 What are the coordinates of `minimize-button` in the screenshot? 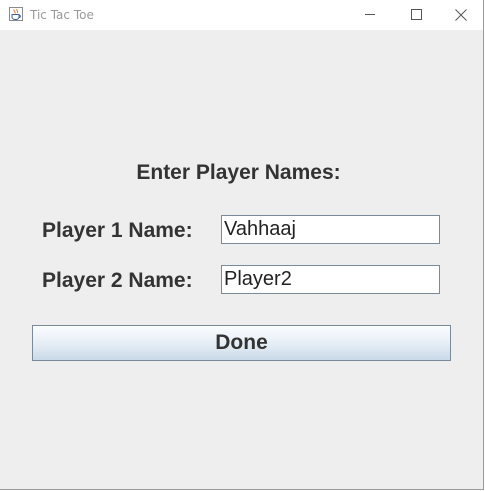 It's located at (370, 15).